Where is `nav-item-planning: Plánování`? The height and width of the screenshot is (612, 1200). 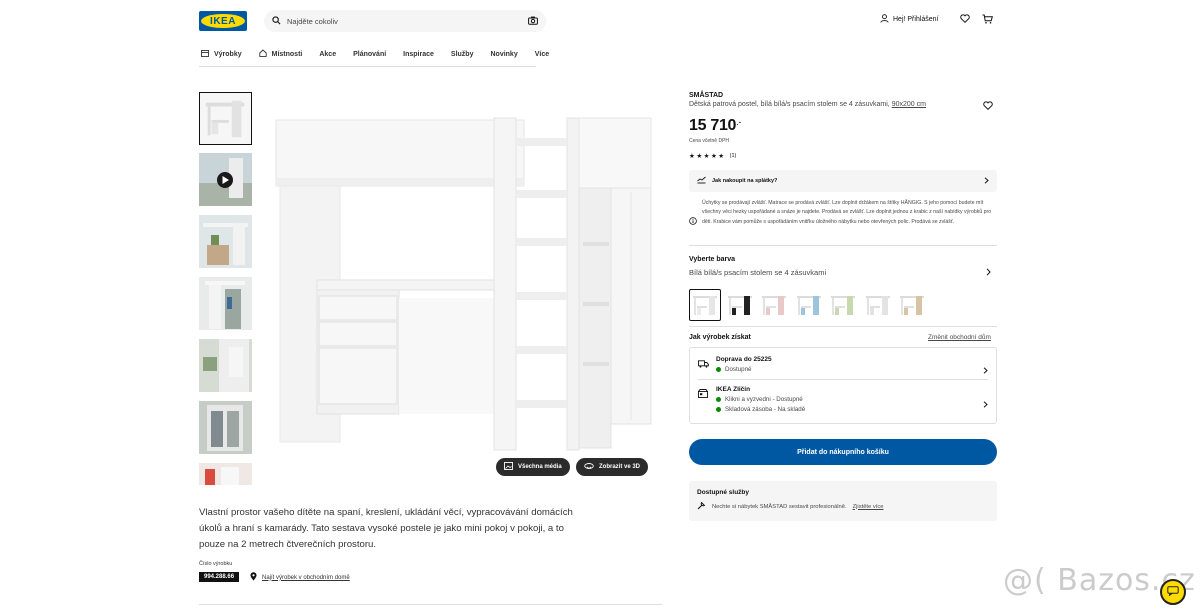
nav-item-planning: Plánování is located at coordinates (369, 54).